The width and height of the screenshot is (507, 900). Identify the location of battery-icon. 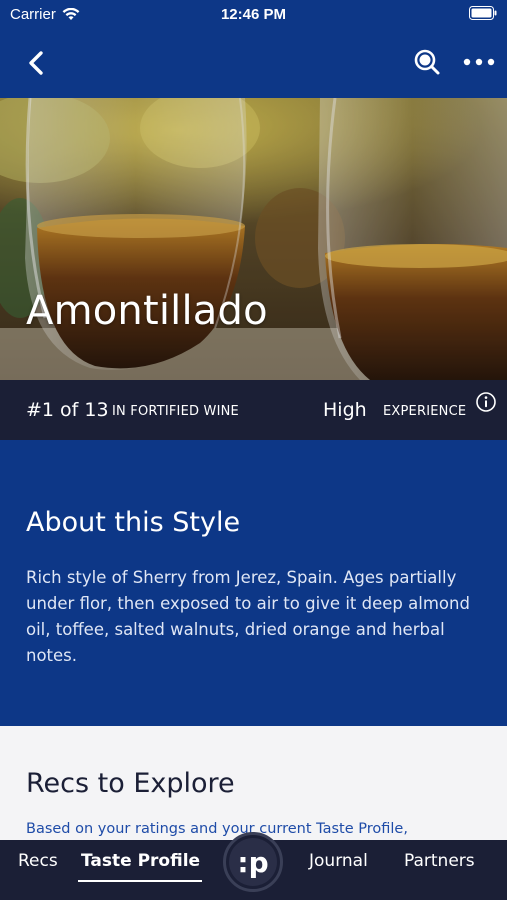
(483, 15).